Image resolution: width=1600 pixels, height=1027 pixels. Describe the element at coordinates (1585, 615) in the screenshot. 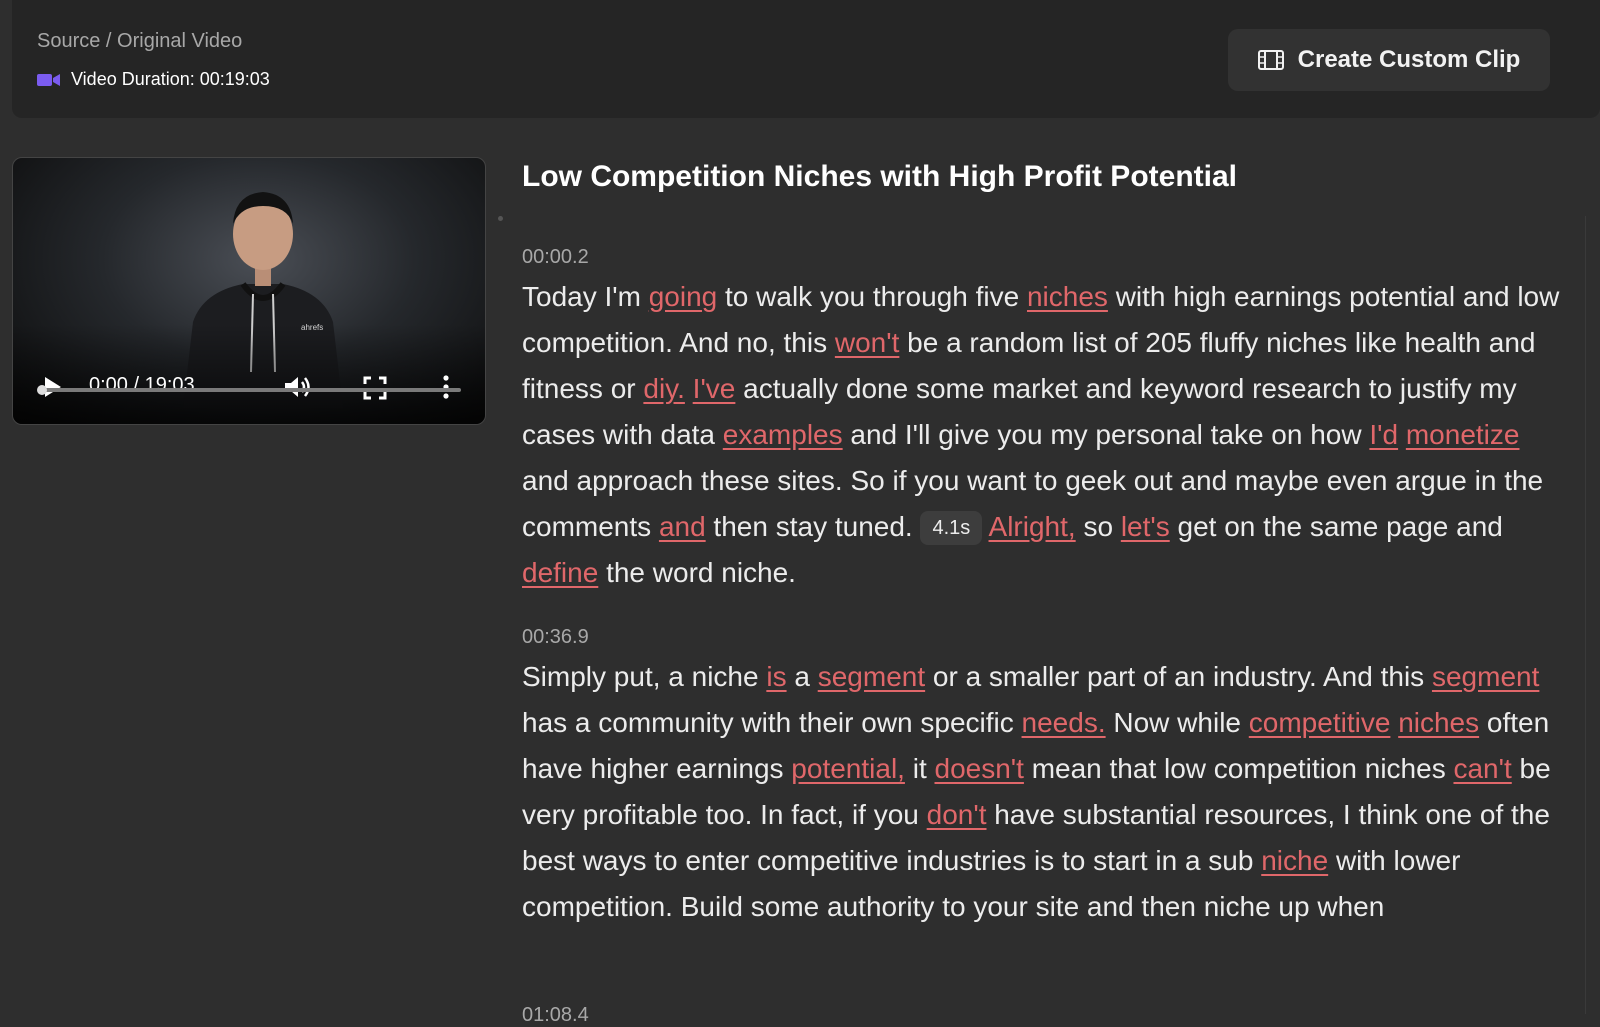

I see `scrollbar-track` at that location.